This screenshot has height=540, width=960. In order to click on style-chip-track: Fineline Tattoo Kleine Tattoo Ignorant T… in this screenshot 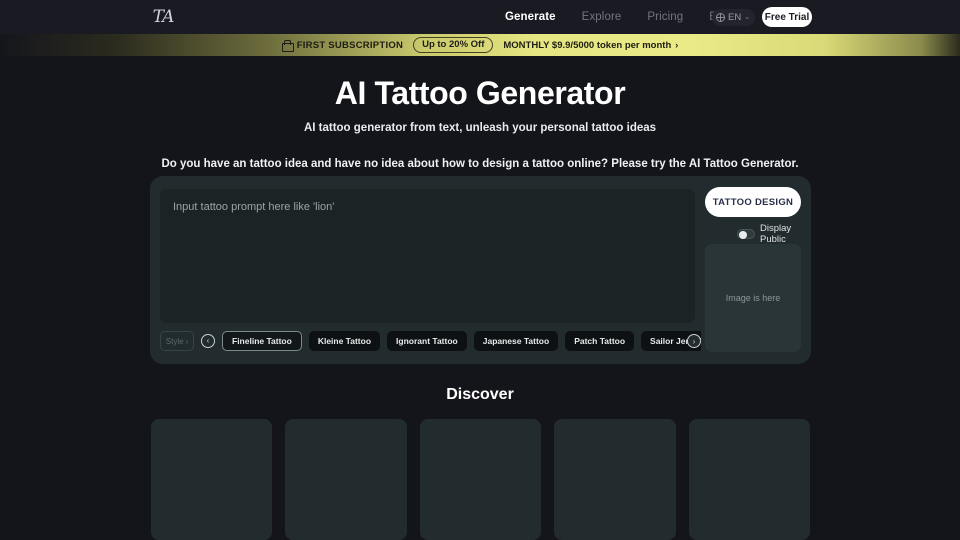, I will do `click(461, 341)`.